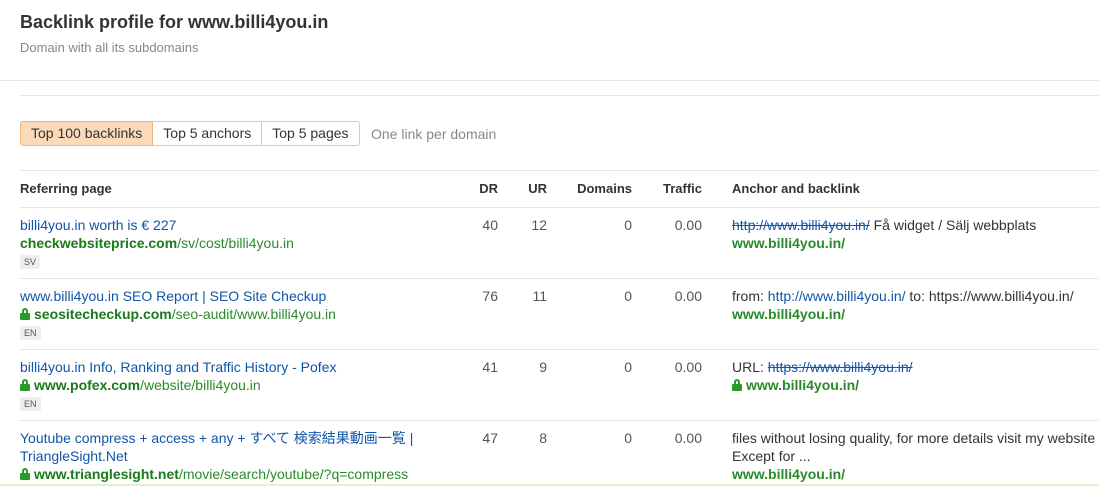  I want to click on column-header-traffic: Traffic, so click(682, 188).